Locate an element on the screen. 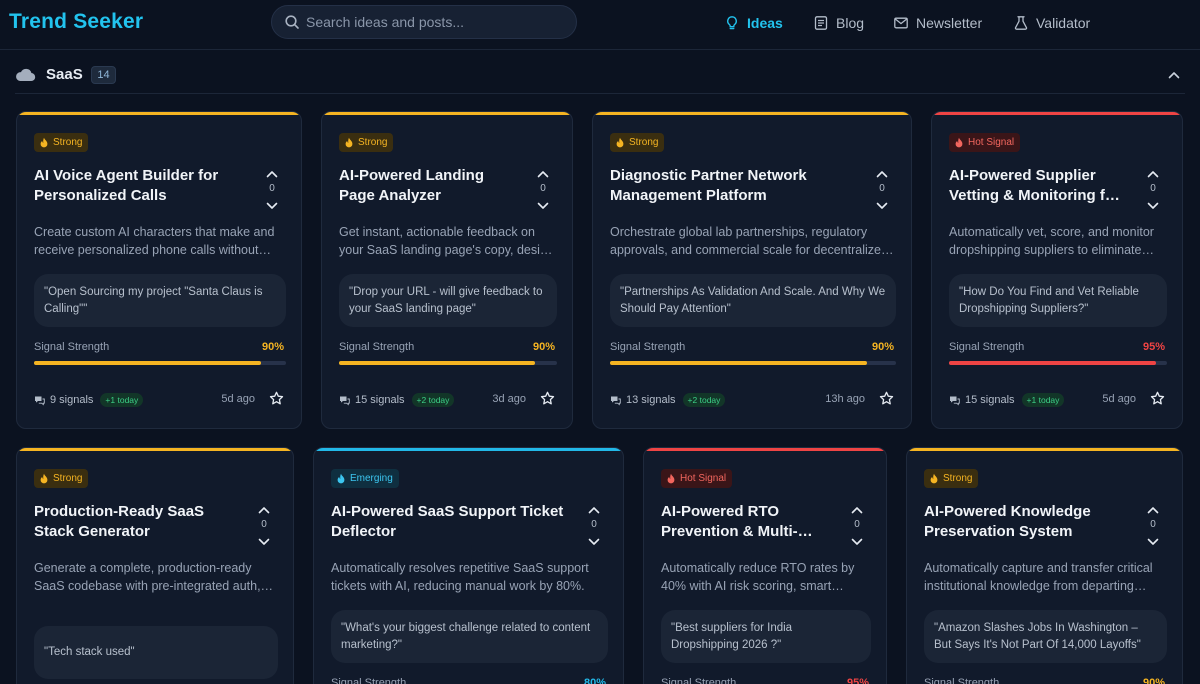  signal-strength-value: 80% is located at coordinates (594, 680).